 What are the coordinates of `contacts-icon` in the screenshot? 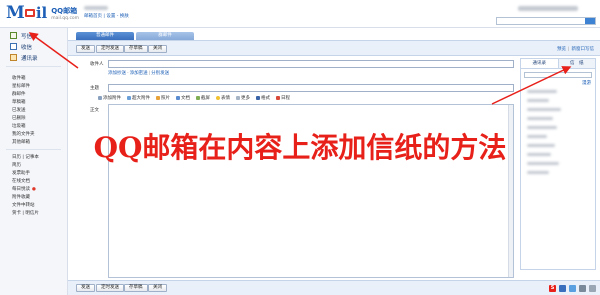 It's located at (13, 57).